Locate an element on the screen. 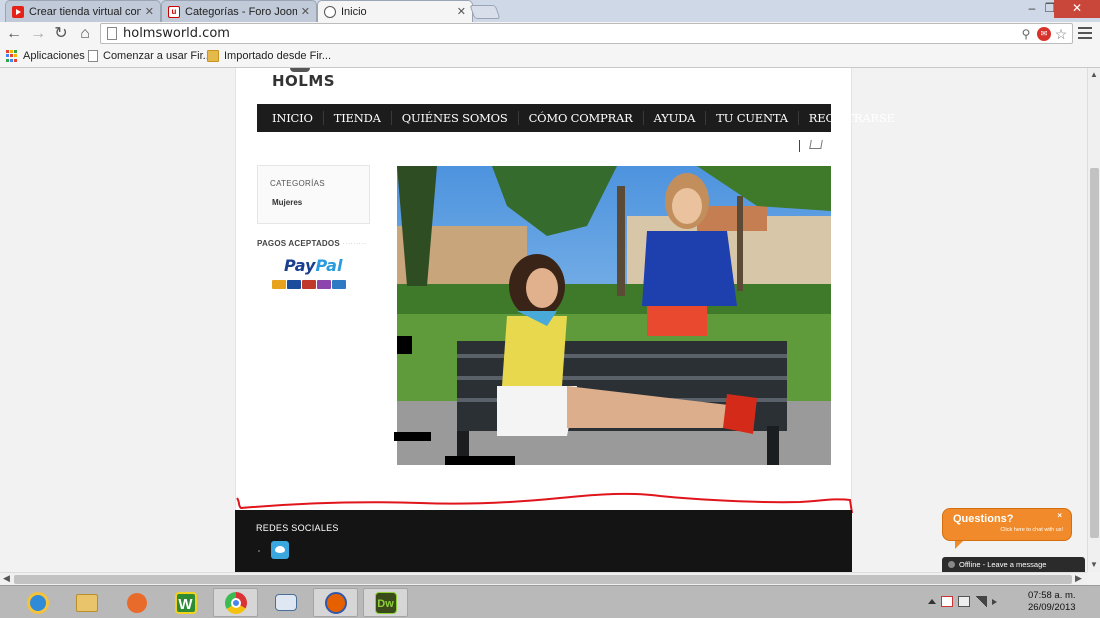 This screenshot has width=1100, height=618. twitter-icon is located at coordinates (280, 550).